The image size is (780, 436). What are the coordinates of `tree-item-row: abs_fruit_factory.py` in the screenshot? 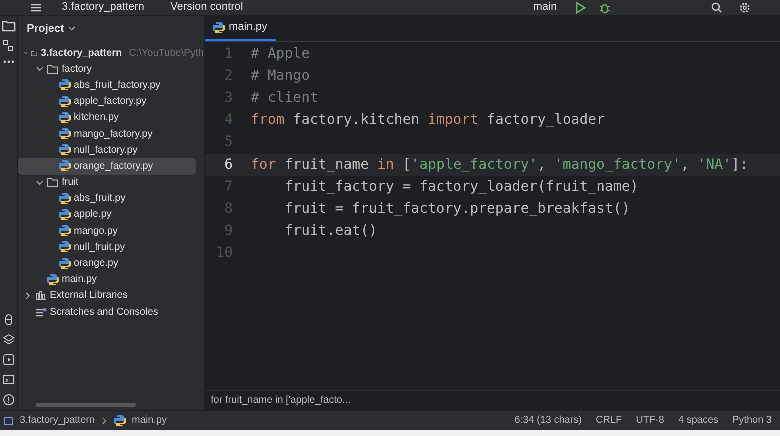 It's located at (111, 85).